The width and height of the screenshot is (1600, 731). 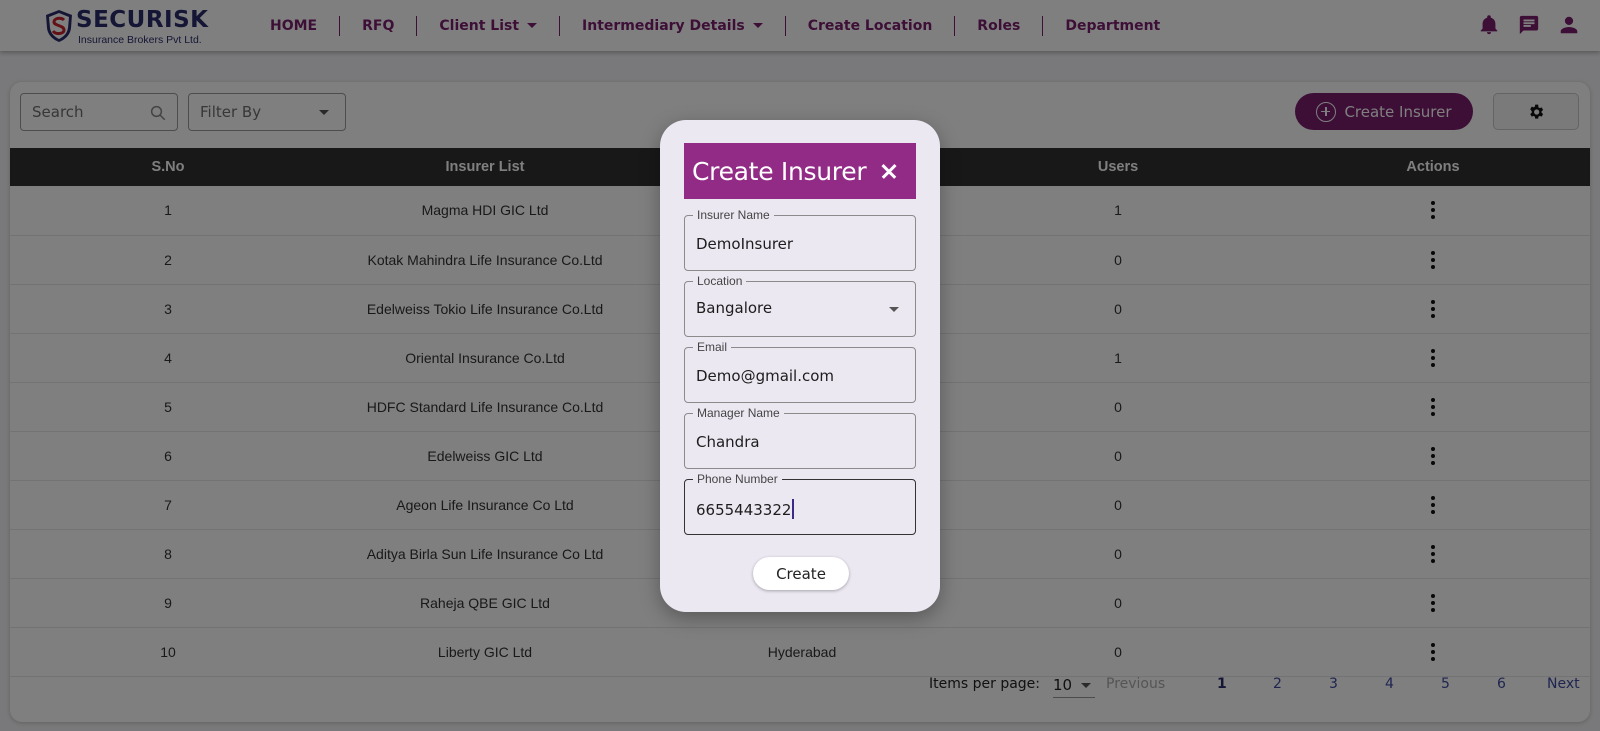 What do you see at coordinates (800, 239) in the screenshot?
I see `insurer-name-field: Insurer Name DemoInsurer` at bounding box center [800, 239].